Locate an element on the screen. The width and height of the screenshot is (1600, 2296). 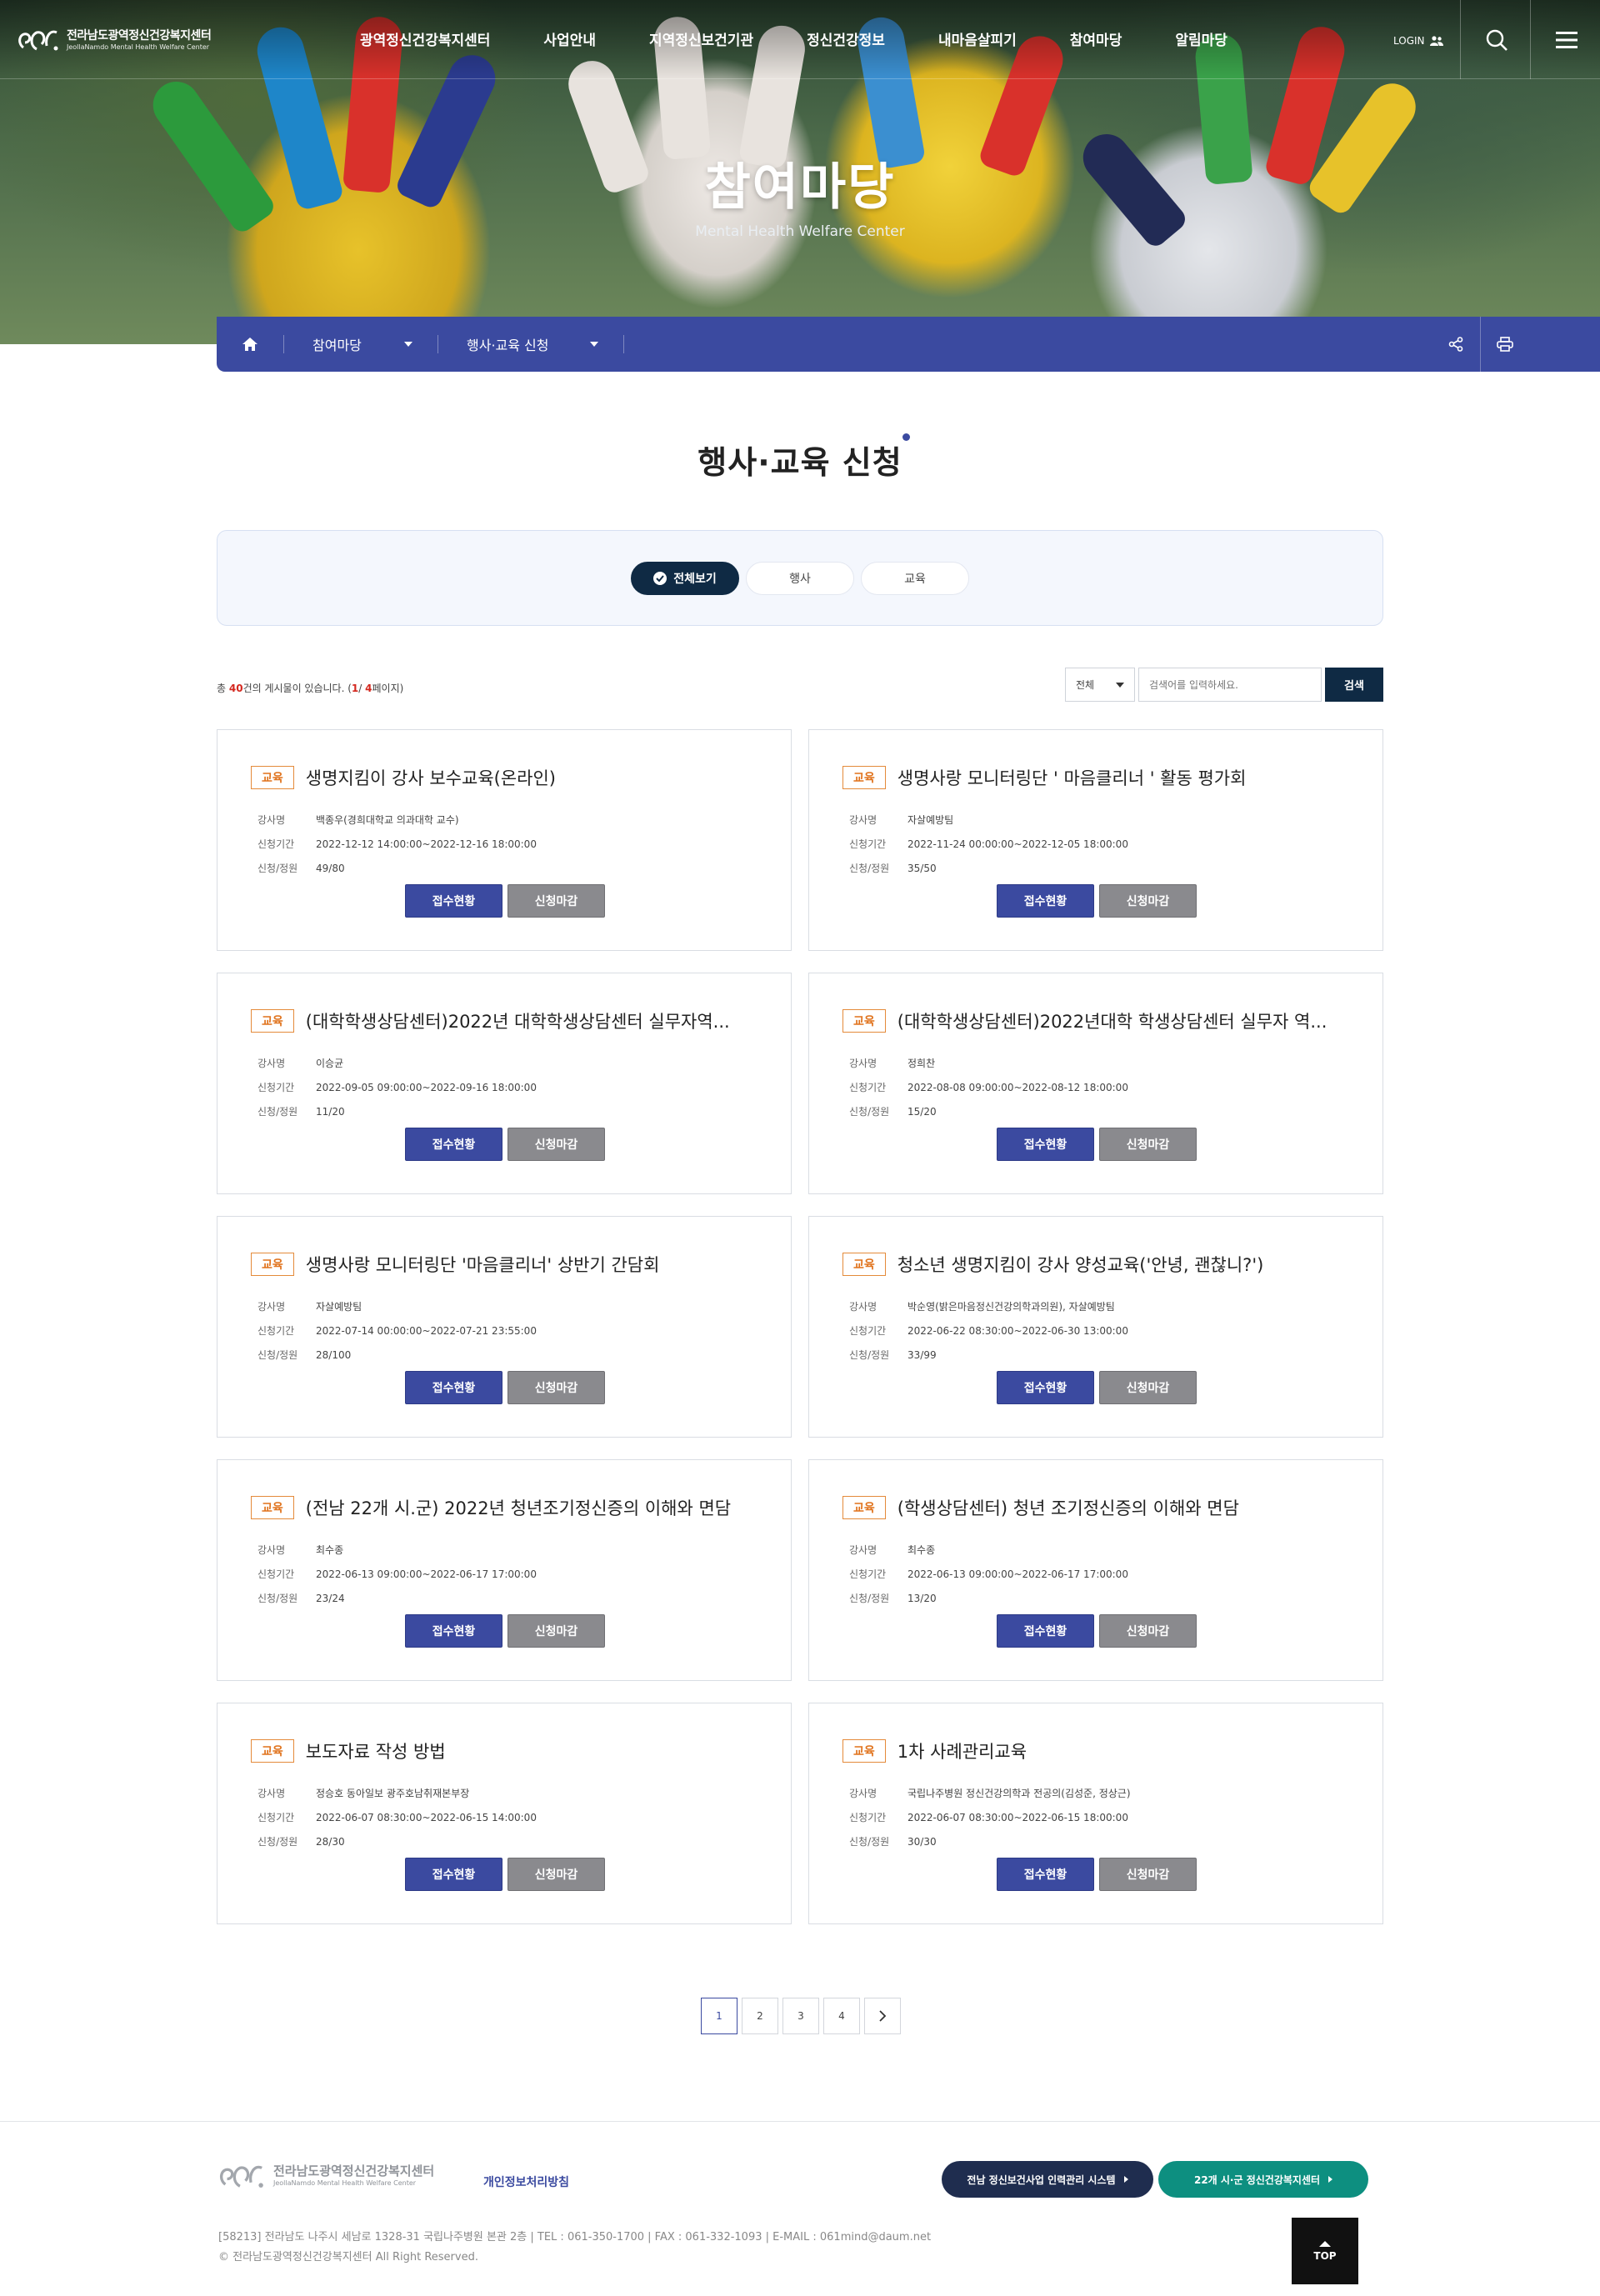
nav-item-business: 사업안내 is located at coordinates (569, 38).